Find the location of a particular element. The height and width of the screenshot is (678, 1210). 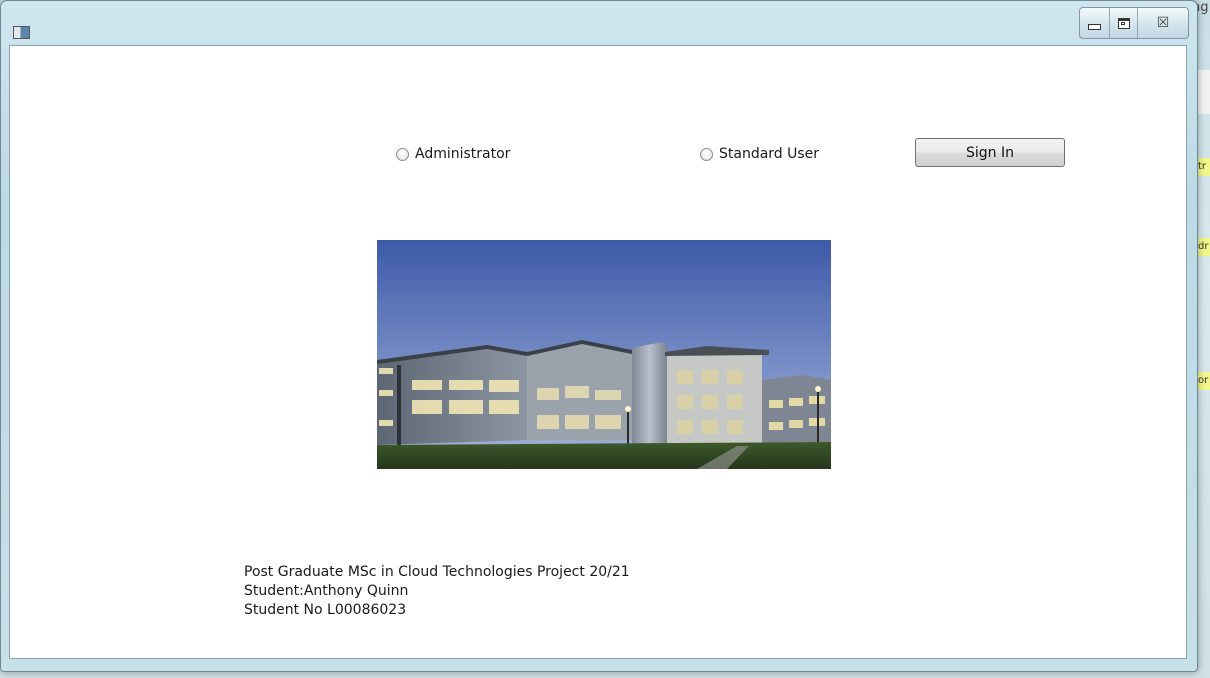

caption-buttons: ☒ is located at coordinates (1134, 23).